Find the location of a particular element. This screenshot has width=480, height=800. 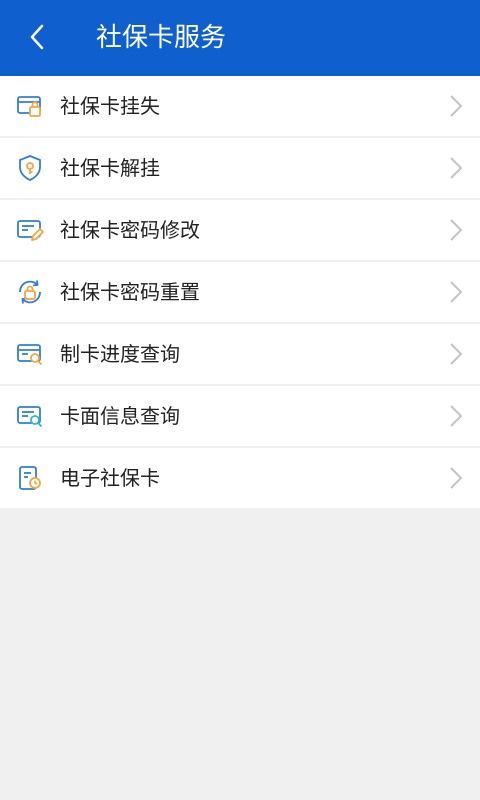

menu-item-label: 社保卡密码重置 is located at coordinates (130, 292).